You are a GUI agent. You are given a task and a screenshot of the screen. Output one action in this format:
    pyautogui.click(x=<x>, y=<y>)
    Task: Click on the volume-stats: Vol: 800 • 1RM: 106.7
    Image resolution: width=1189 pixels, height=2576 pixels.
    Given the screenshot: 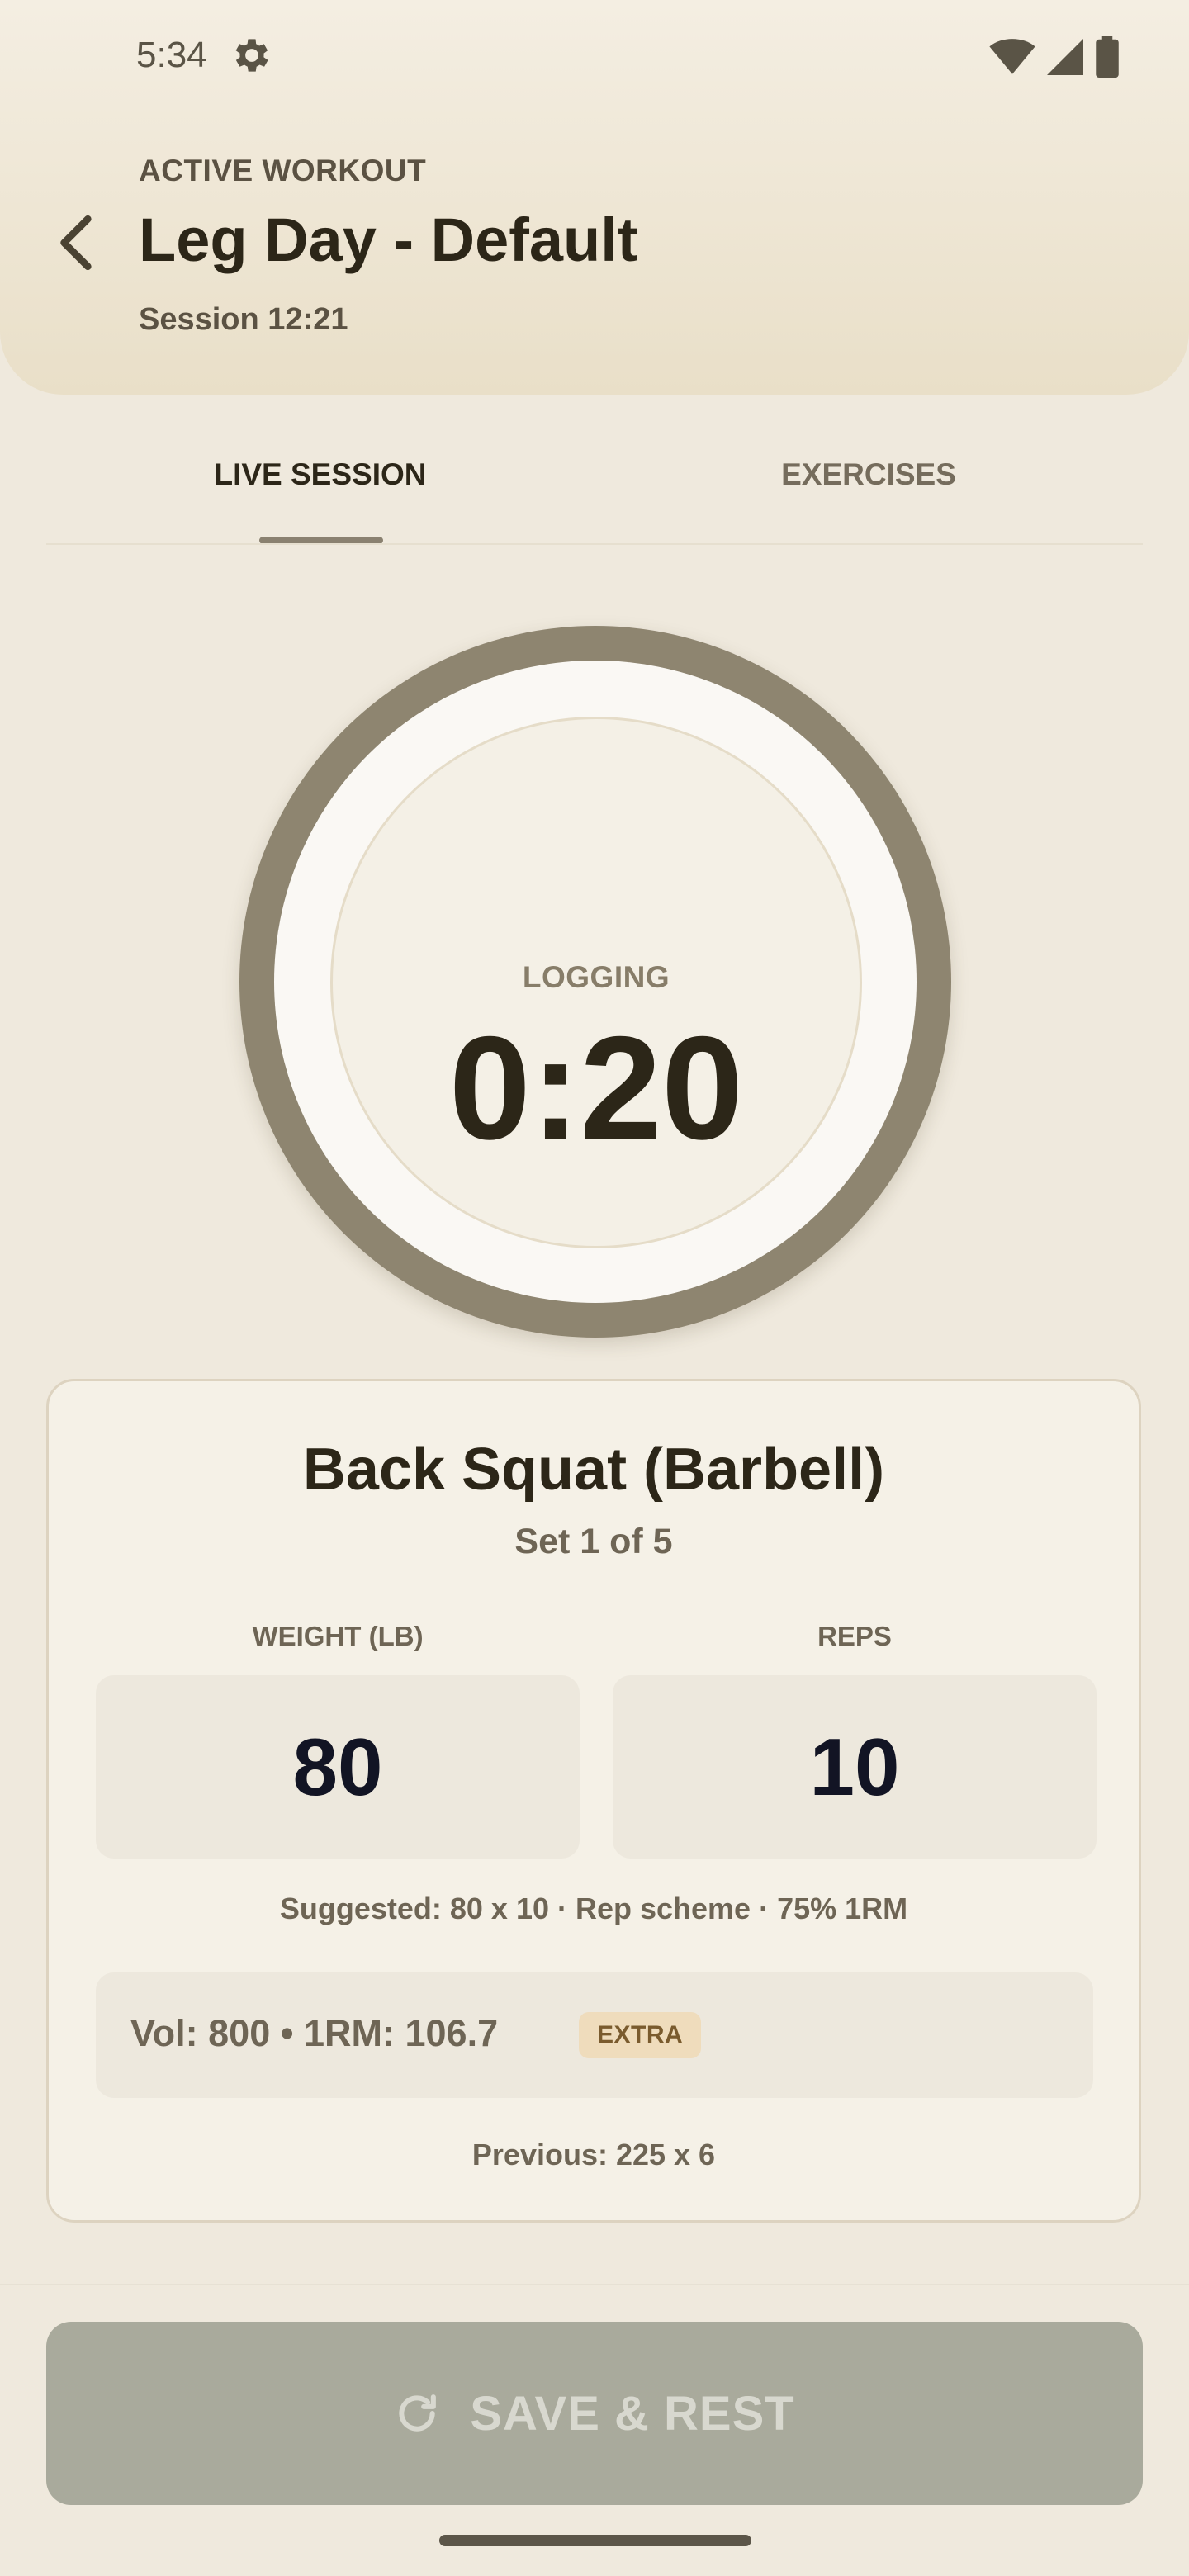 What is the action you would take?
    pyautogui.click(x=314, y=2033)
    